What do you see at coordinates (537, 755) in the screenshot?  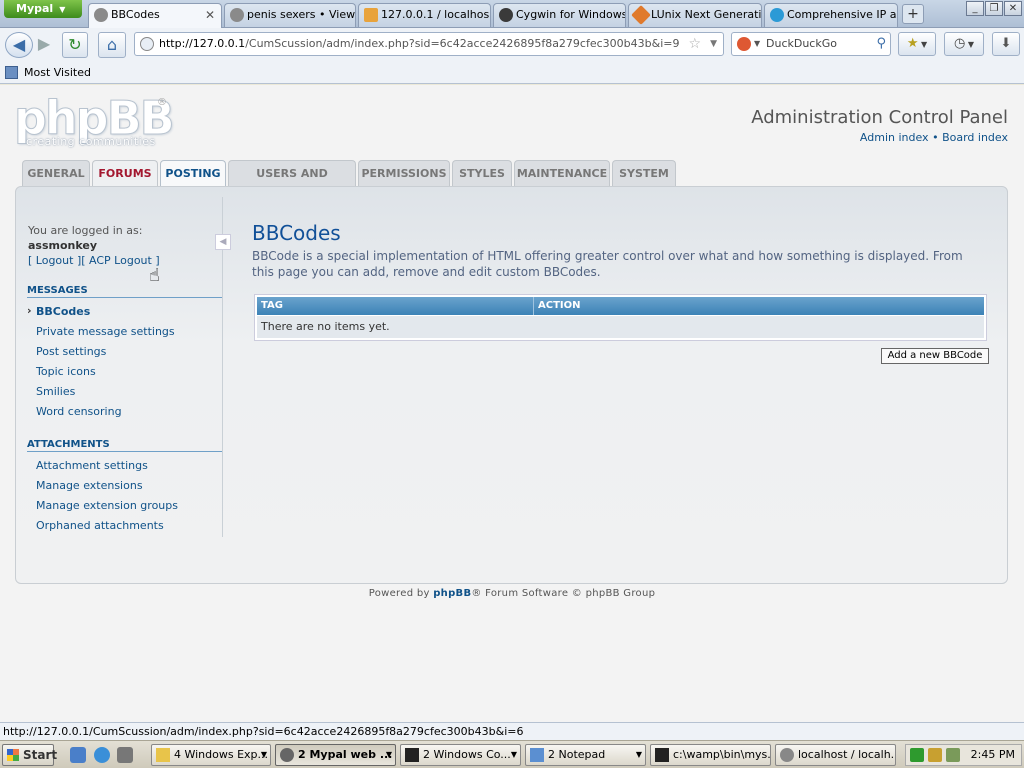 I see `notepad-icon` at bounding box center [537, 755].